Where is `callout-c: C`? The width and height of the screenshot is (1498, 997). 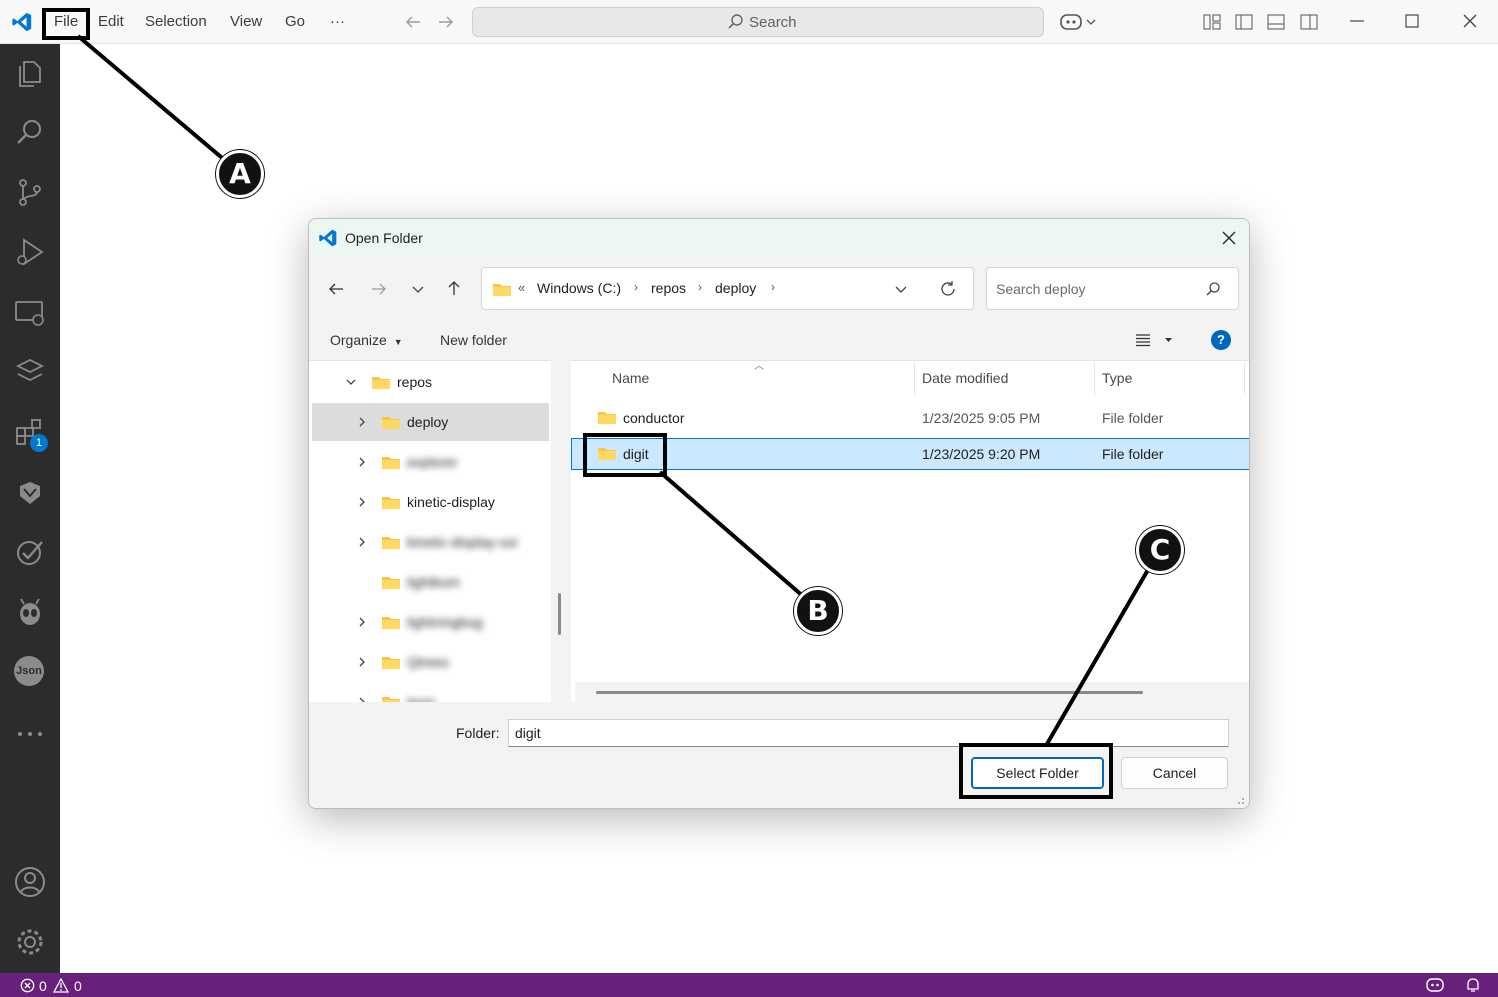 callout-c: C is located at coordinates (1160, 550).